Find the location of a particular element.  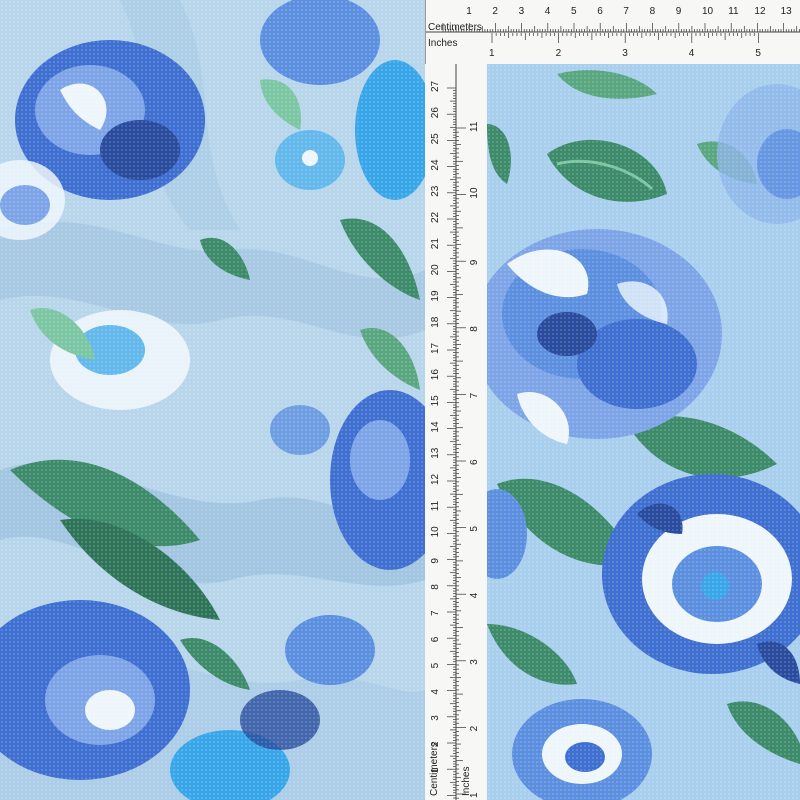

side-cm-label: 18 is located at coordinates (435, 322).